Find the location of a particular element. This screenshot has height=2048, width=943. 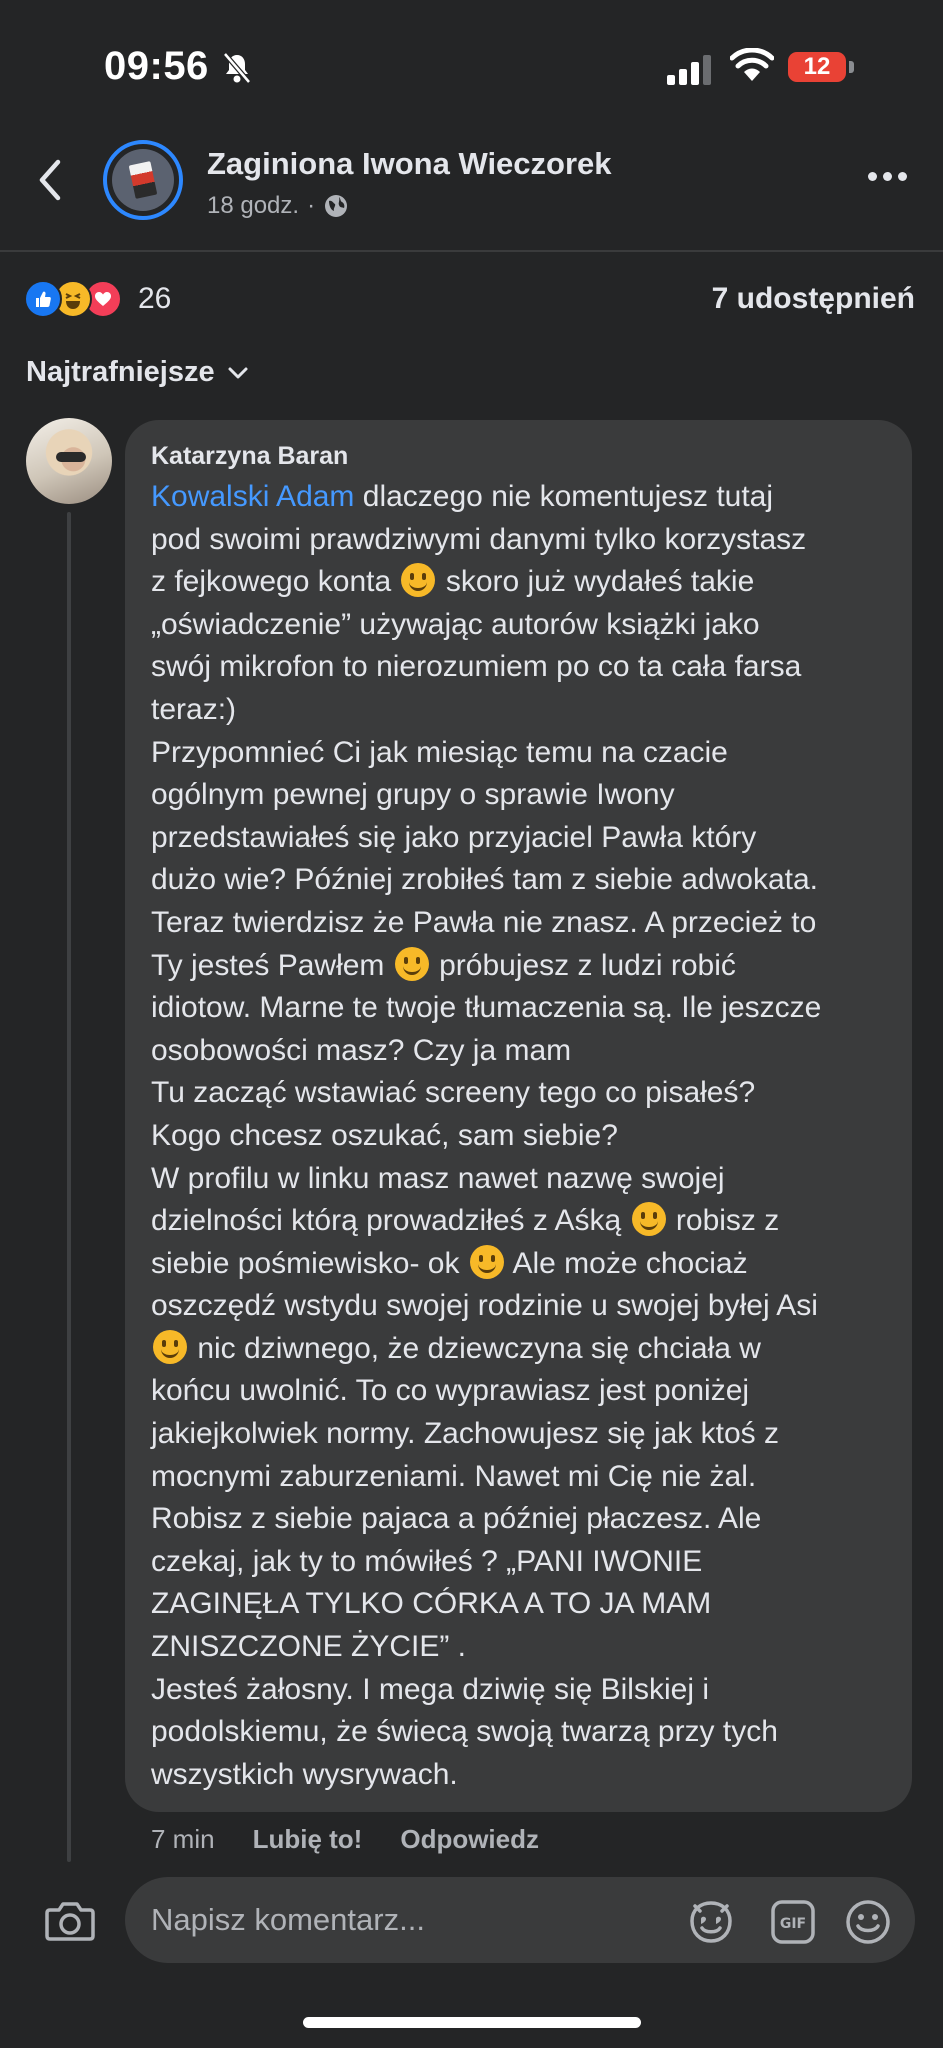

back-icon is located at coordinates (50, 180).